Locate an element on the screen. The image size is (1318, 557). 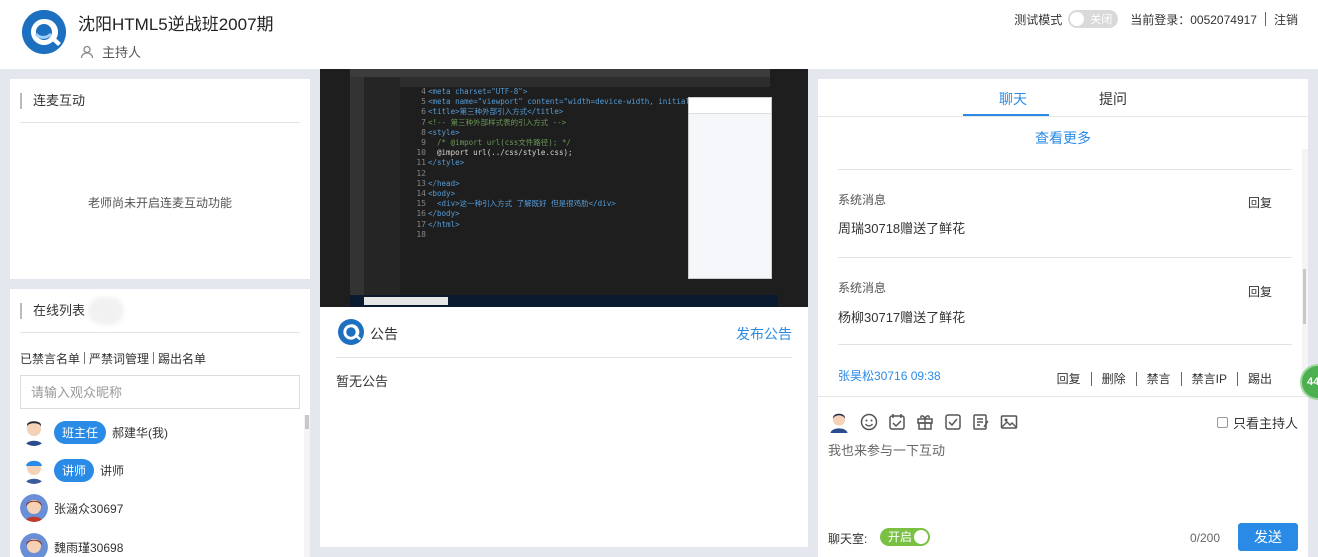
code-line: <meta charset="UTF-8"> is located at coordinates (478, 91).